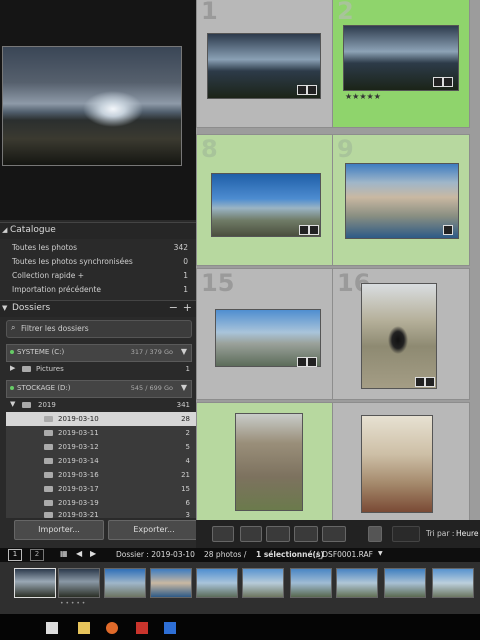  I want to click on folder-item: 2019-03-21 3, so click(101, 513).